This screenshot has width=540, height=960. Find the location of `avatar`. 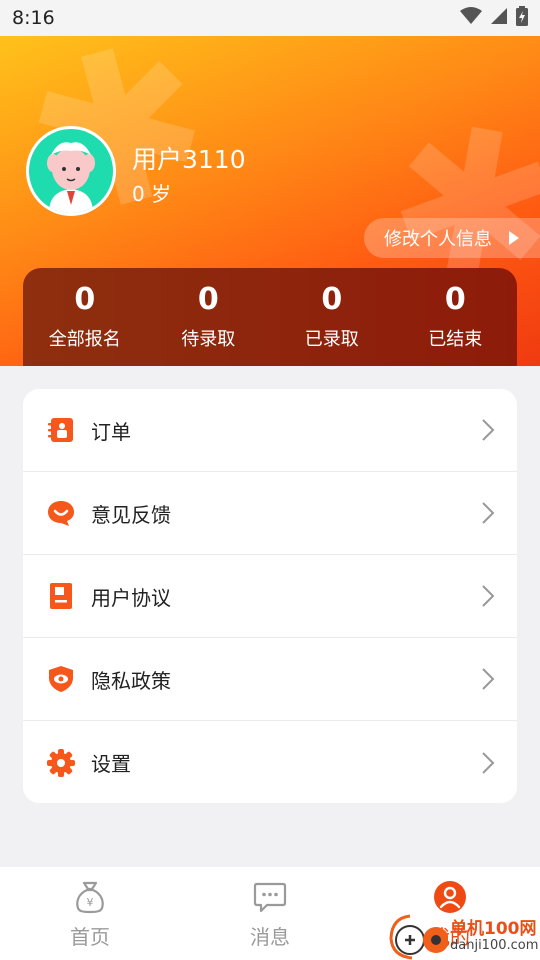

avatar is located at coordinates (71, 171).